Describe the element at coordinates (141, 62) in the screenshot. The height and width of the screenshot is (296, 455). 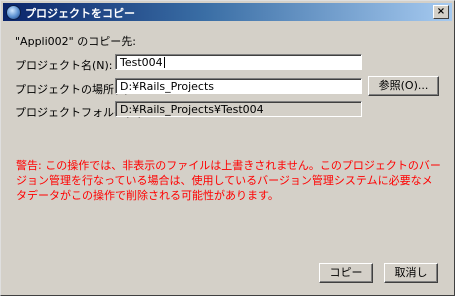
I see `project-name-value: Test004` at that location.